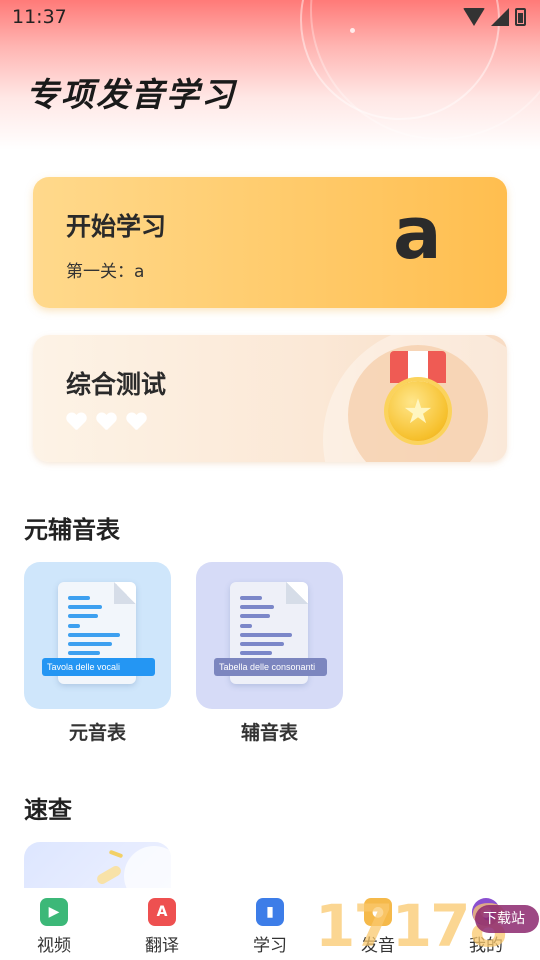 This screenshot has height=960, width=540. What do you see at coordinates (116, 384) in the screenshot?
I see `comprehensive-test-title: 综合测试` at bounding box center [116, 384].